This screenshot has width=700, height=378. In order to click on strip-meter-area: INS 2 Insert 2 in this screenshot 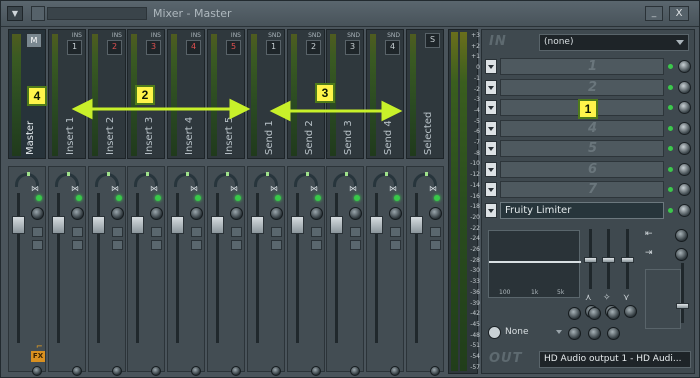, I will do `click(107, 94)`.